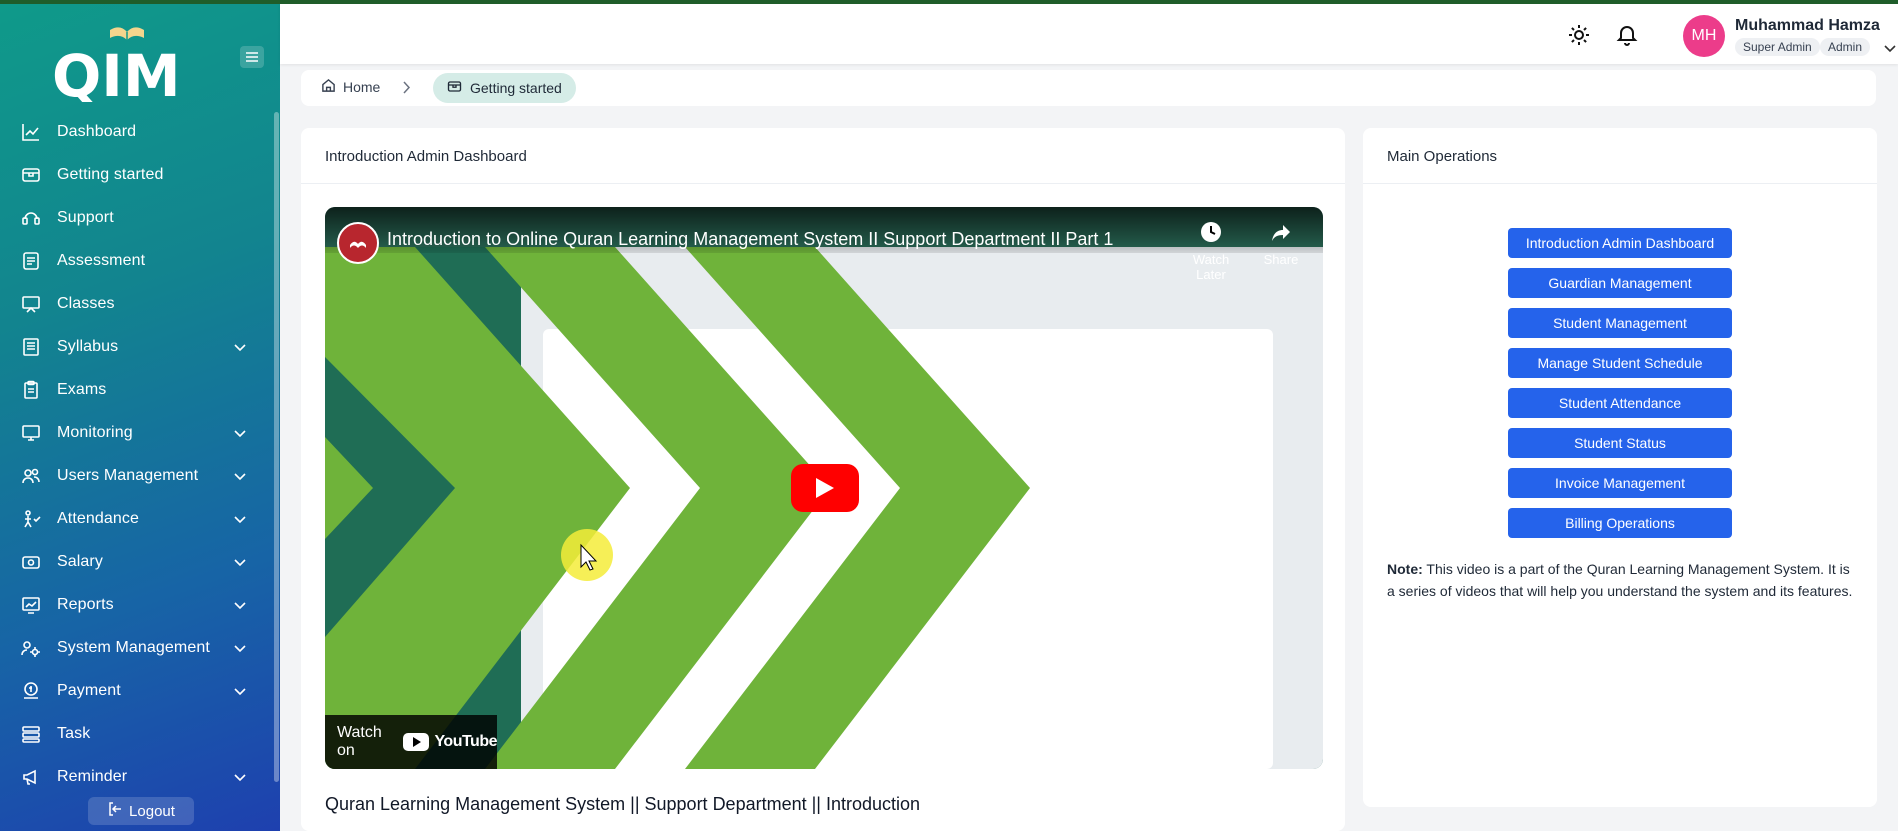  I want to click on sidebar-item-getting-started: Getting started, so click(136, 174).